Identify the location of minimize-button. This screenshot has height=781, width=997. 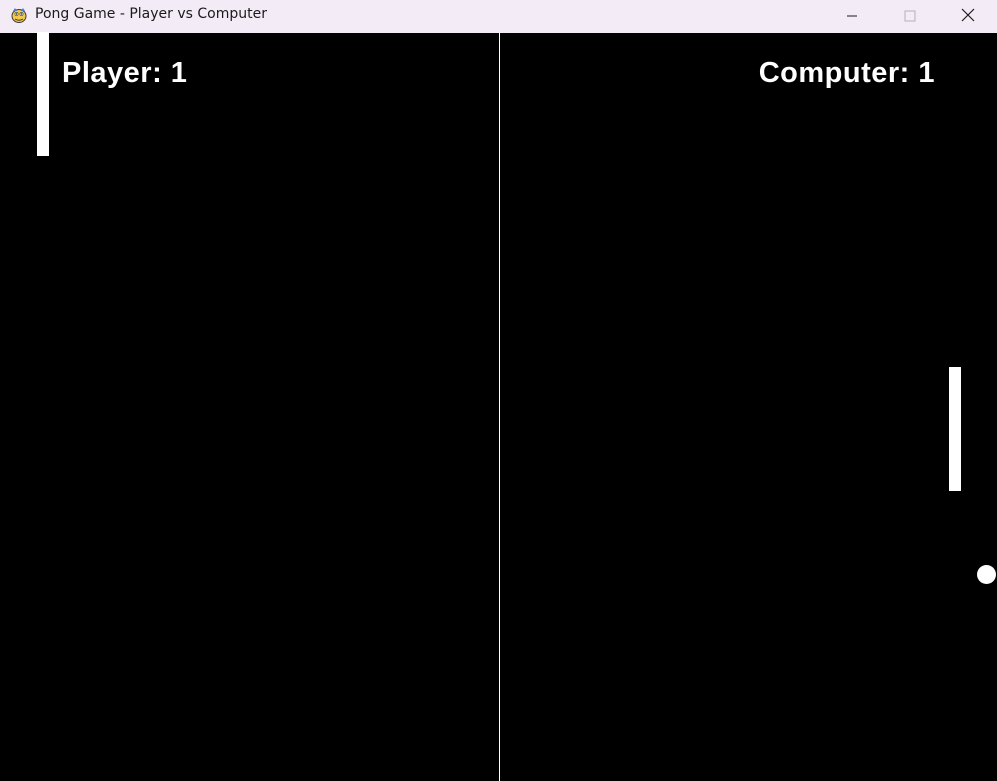
(852, 16).